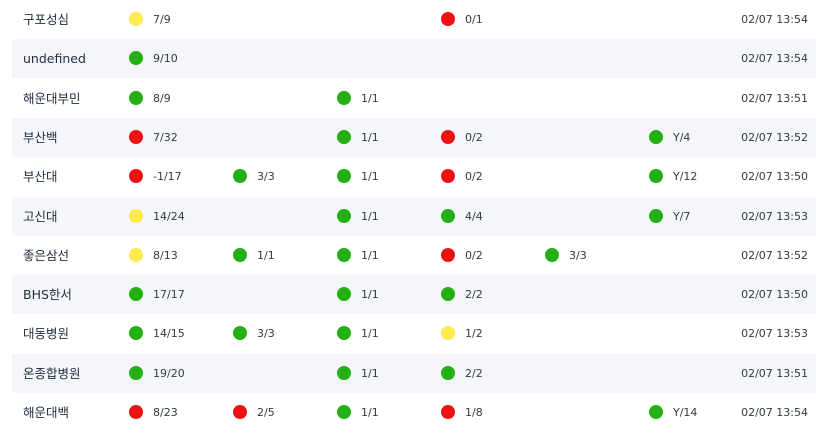 Image resolution: width=816 pixels, height=433 pixels. What do you see at coordinates (167, 177) in the screenshot?
I see `status-value: -1/17` at bounding box center [167, 177].